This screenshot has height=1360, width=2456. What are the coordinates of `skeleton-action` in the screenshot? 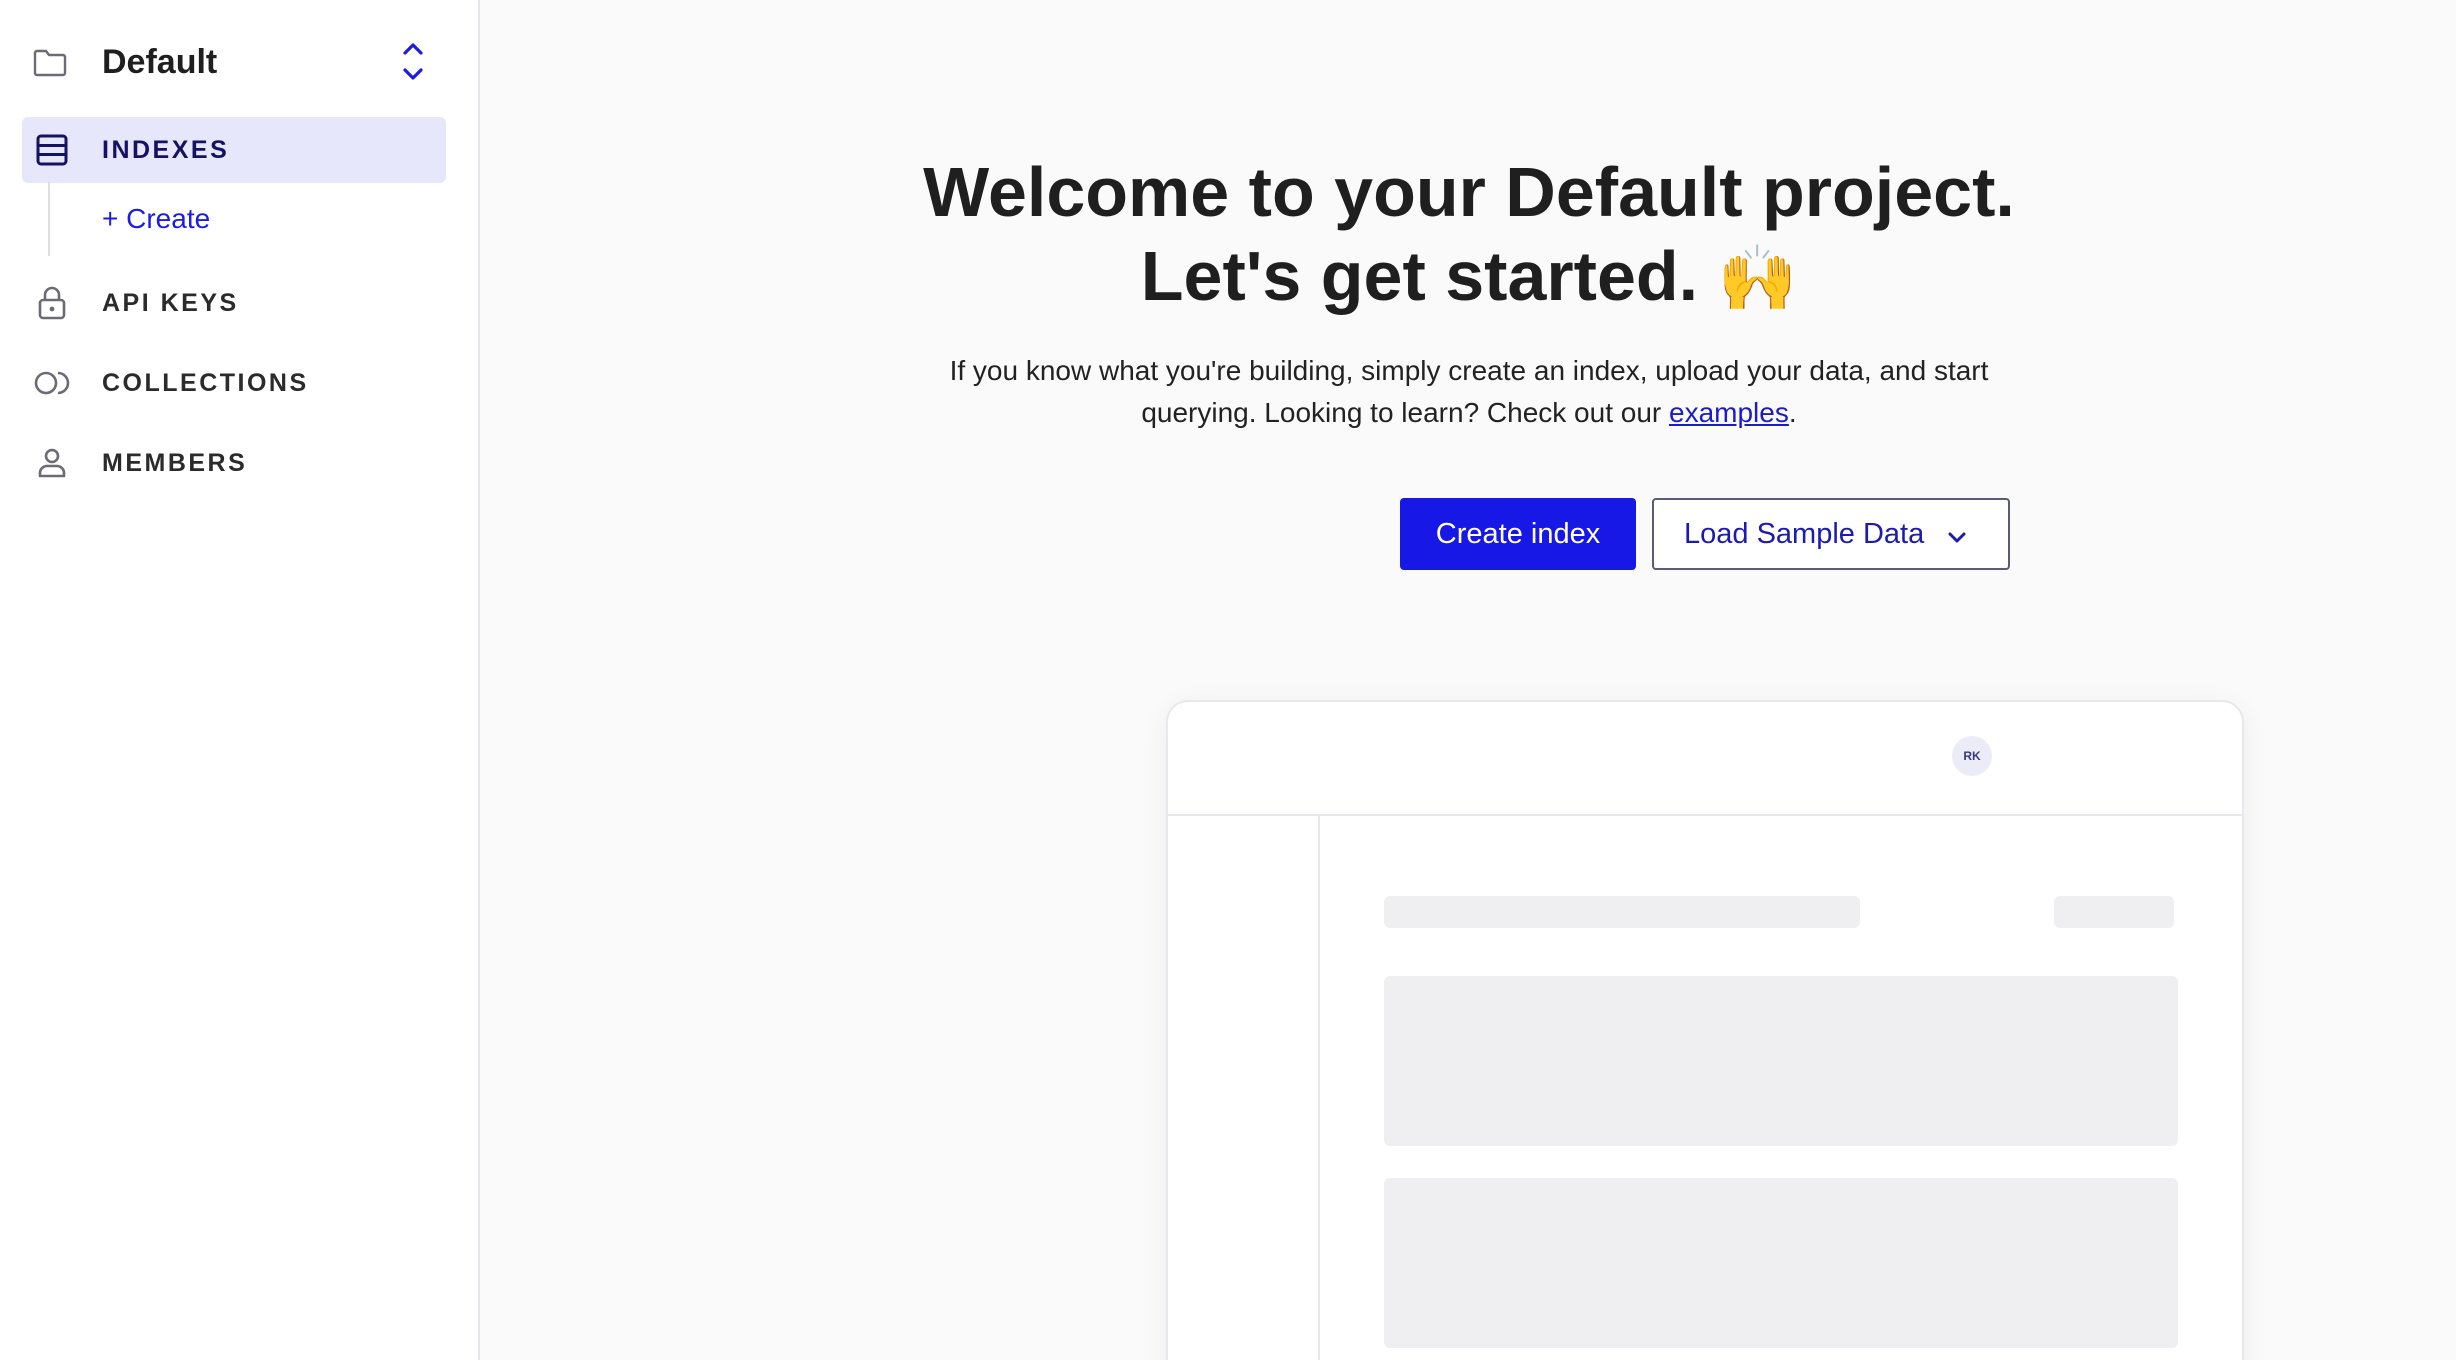 It's located at (2114, 912).